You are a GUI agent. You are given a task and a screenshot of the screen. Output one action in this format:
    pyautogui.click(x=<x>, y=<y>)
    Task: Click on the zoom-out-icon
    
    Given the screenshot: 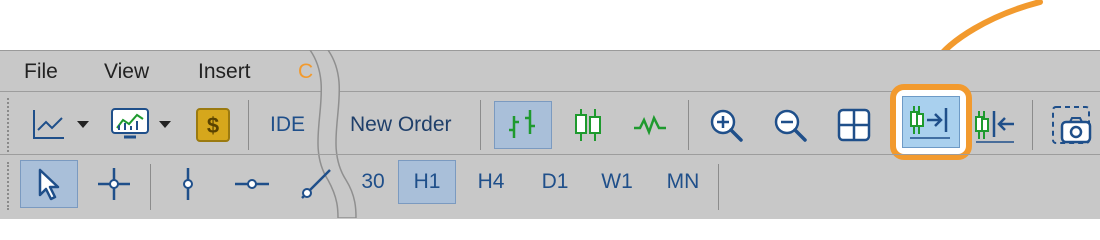 What is the action you would take?
    pyautogui.click(x=790, y=125)
    